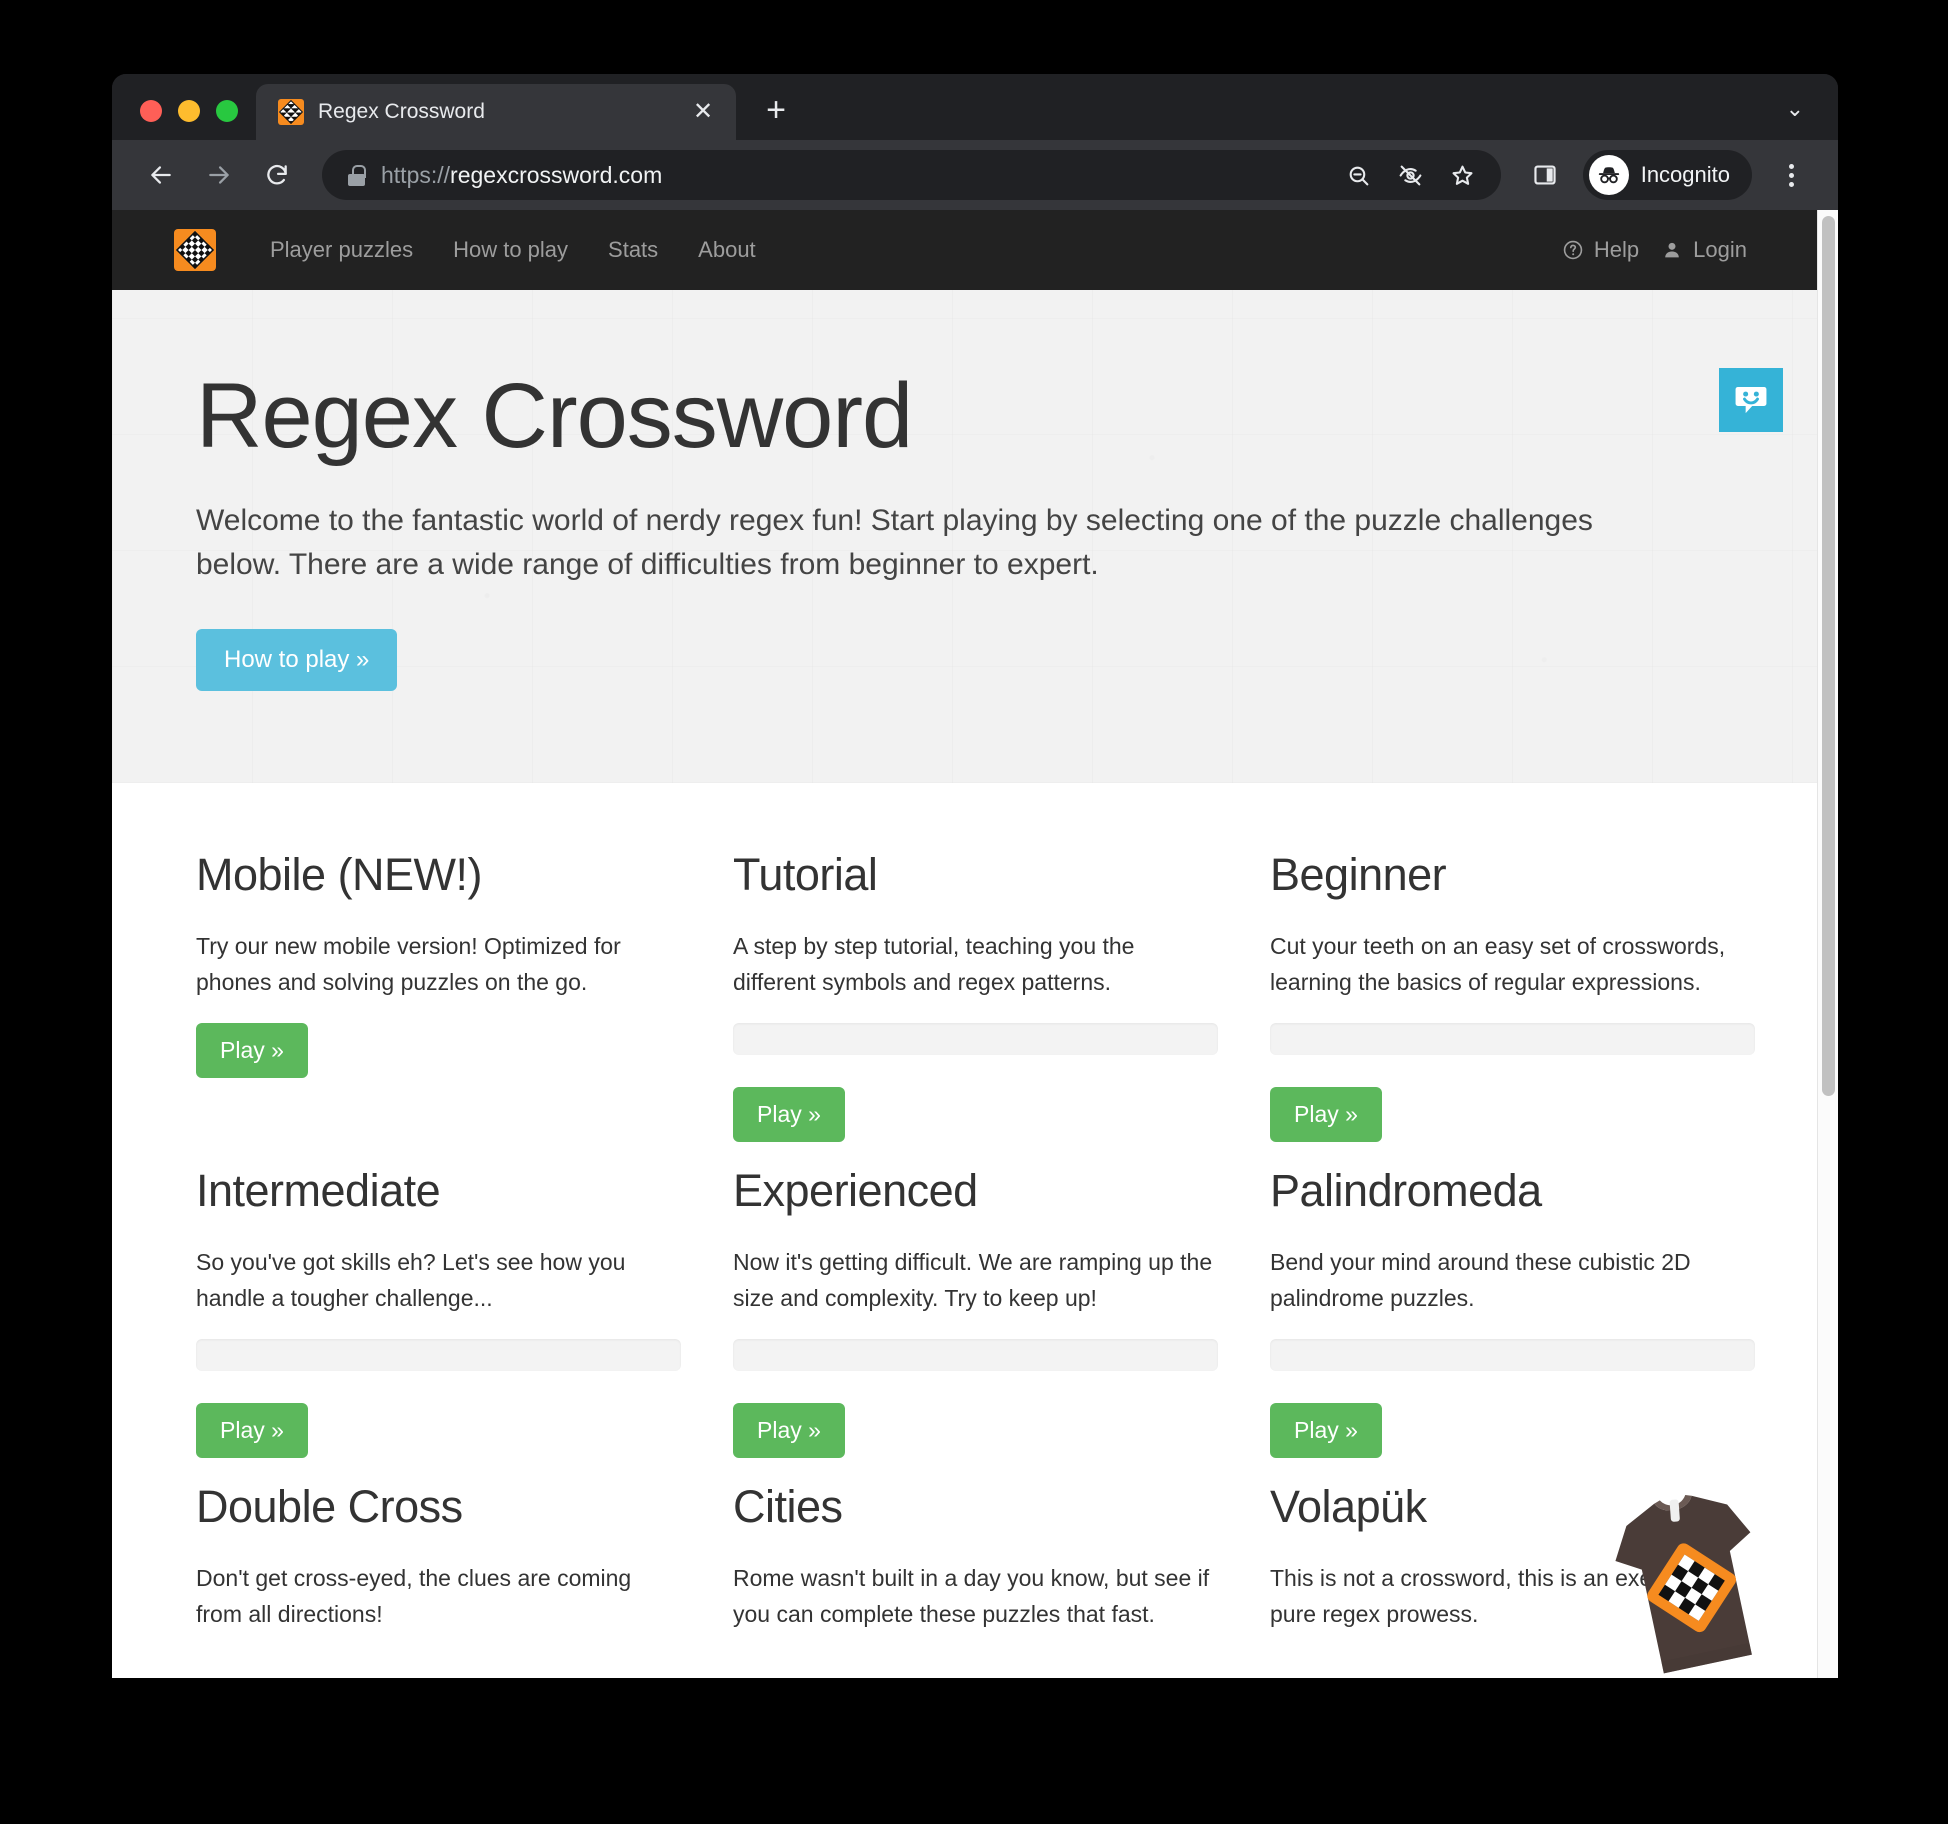 This screenshot has height=1824, width=1948. I want to click on card-title: Mobile (NEW!), so click(339, 875).